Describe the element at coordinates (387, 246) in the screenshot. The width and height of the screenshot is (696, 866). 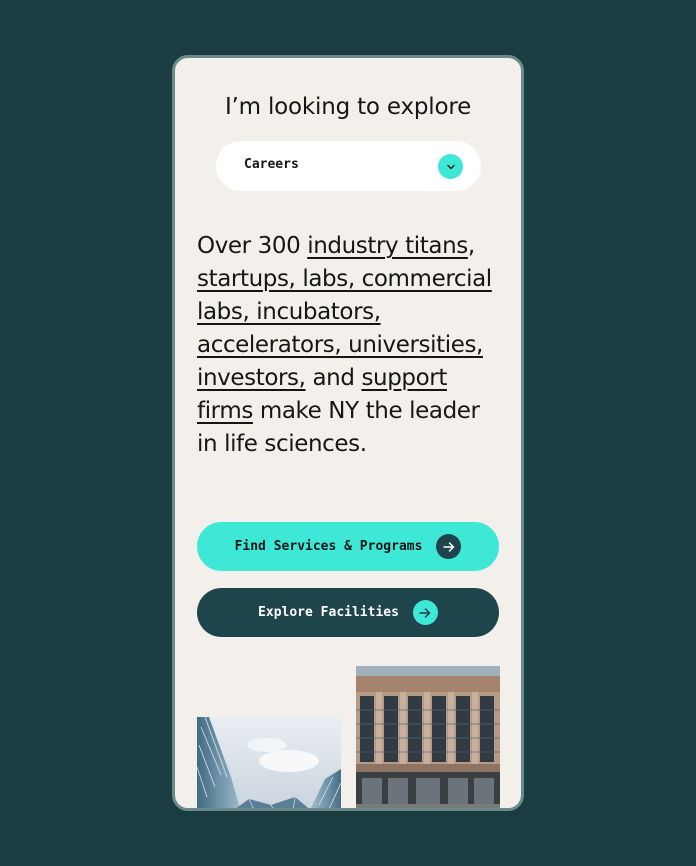
I see `industry-titans-link: industry titans` at that location.